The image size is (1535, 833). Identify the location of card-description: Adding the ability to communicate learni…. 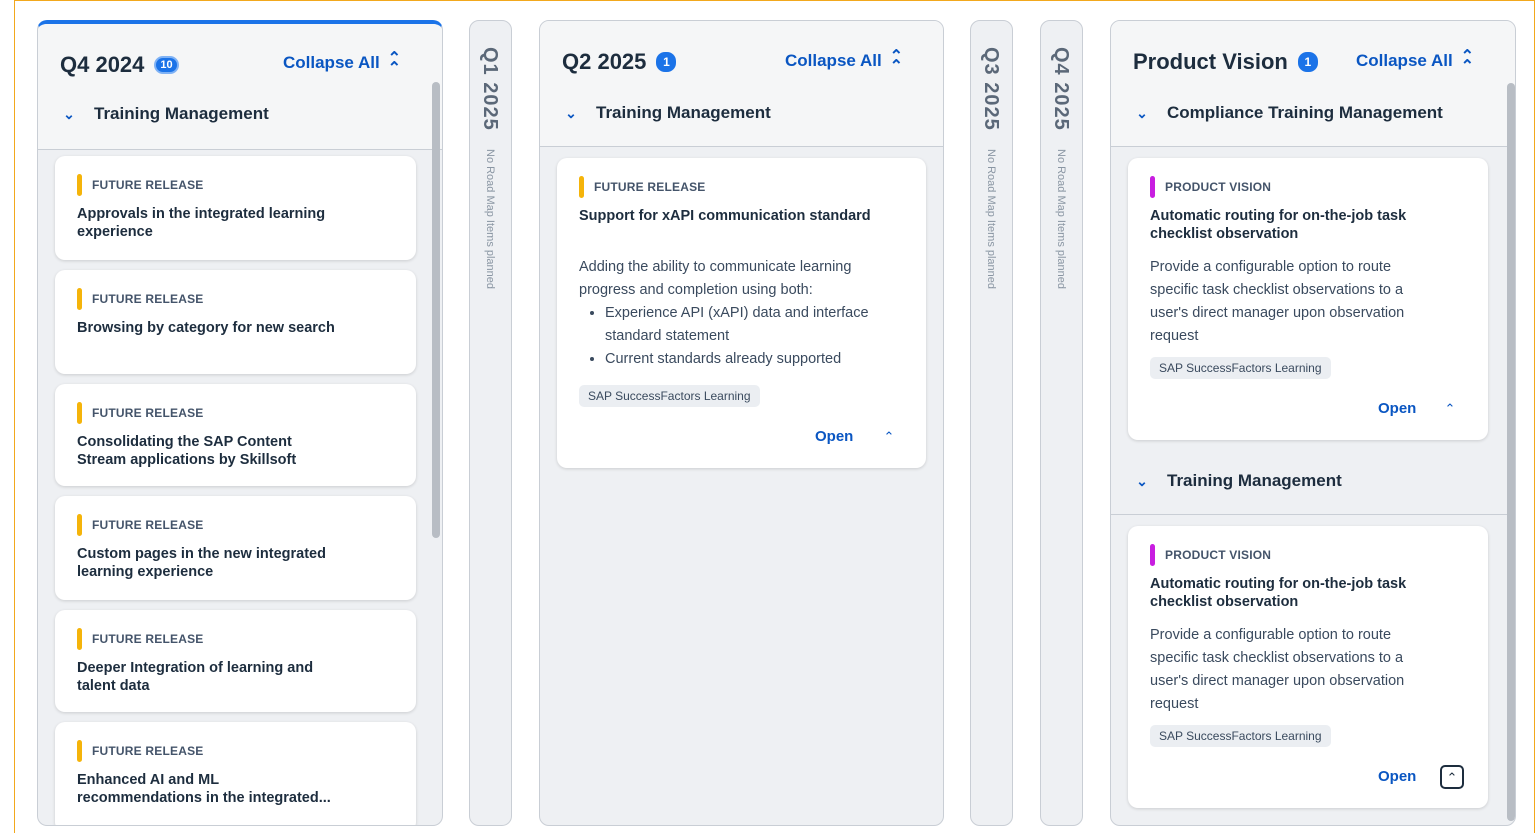
(744, 313).